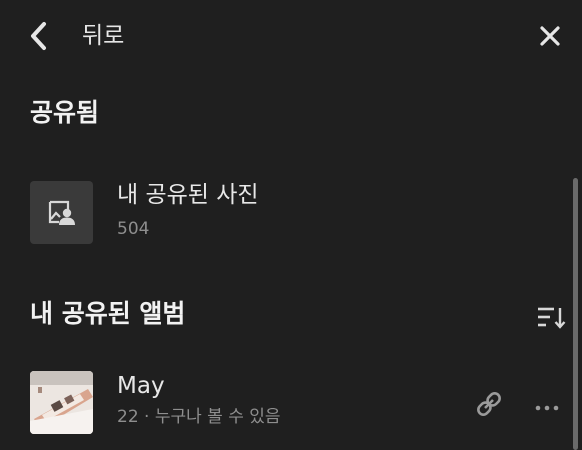 This screenshot has width=582, height=450. I want to click on album-more-button, so click(547, 404).